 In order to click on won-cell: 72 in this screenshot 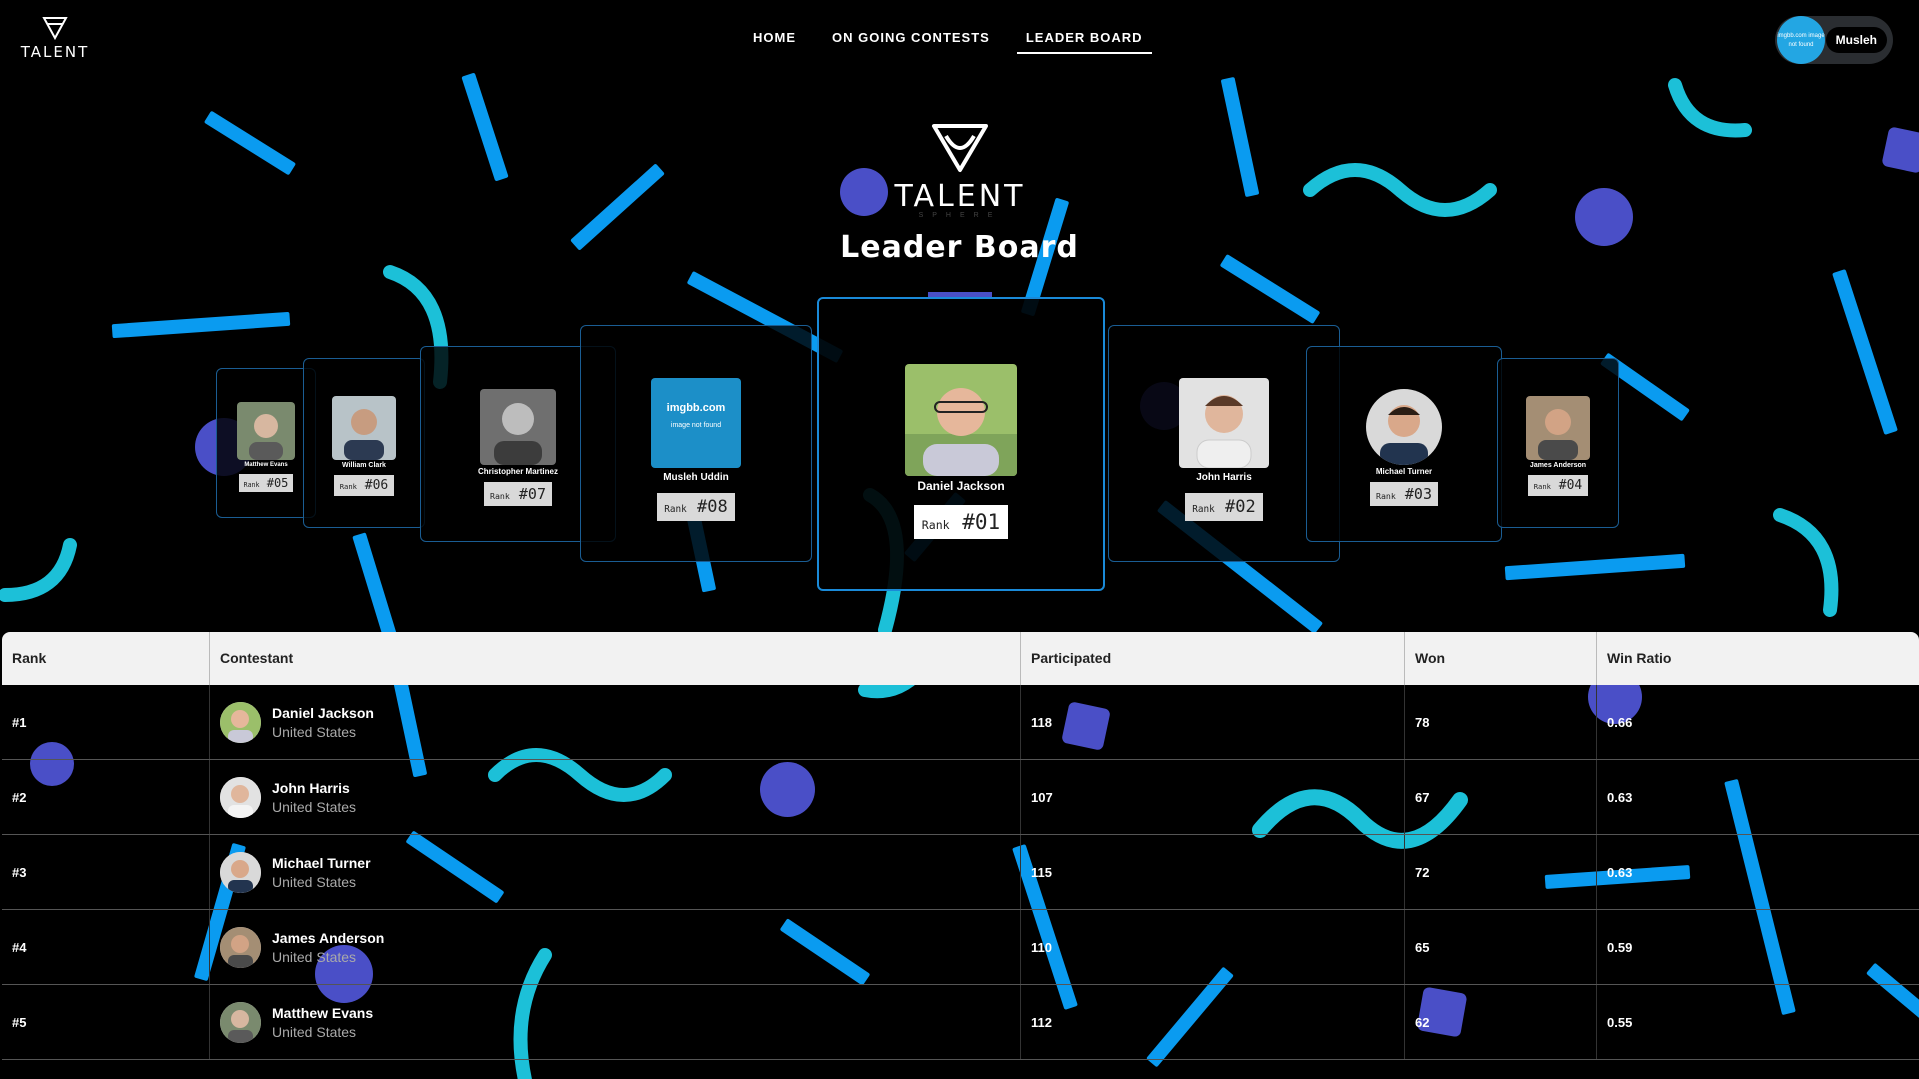, I will do `click(1501, 872)`.